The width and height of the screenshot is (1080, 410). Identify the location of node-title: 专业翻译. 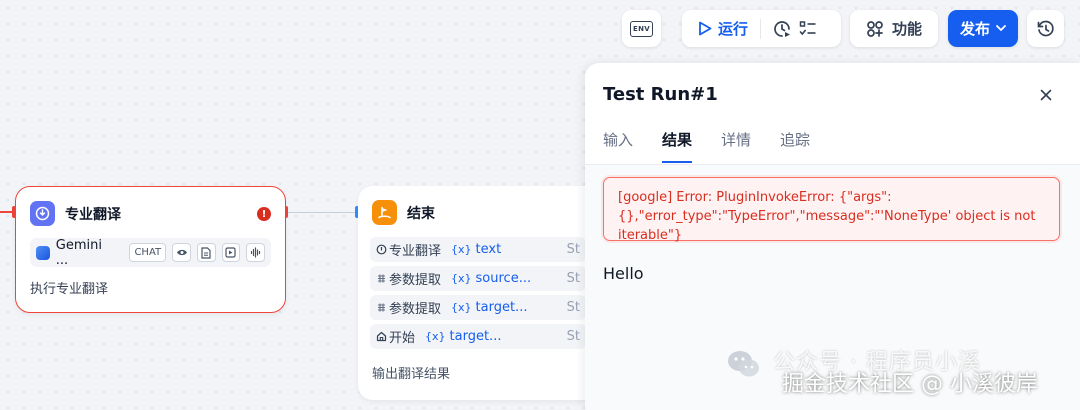
(93, 214).